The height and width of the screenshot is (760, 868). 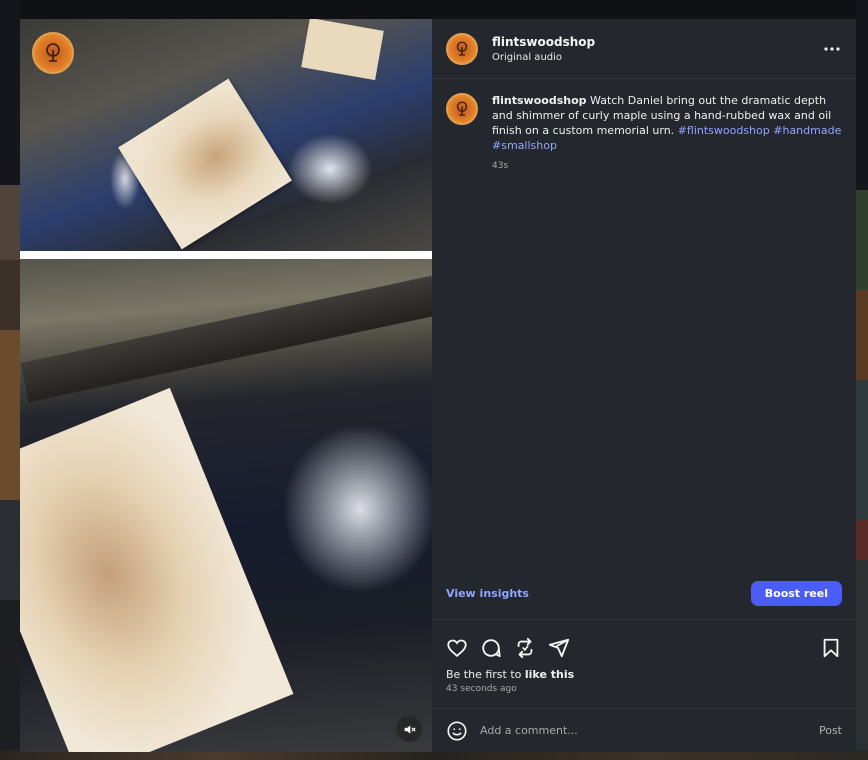 What do you see at coordinates (807, 130) in the screenshot?
I see `hashtag-link: #handmade` at bounding box center [807, 130].